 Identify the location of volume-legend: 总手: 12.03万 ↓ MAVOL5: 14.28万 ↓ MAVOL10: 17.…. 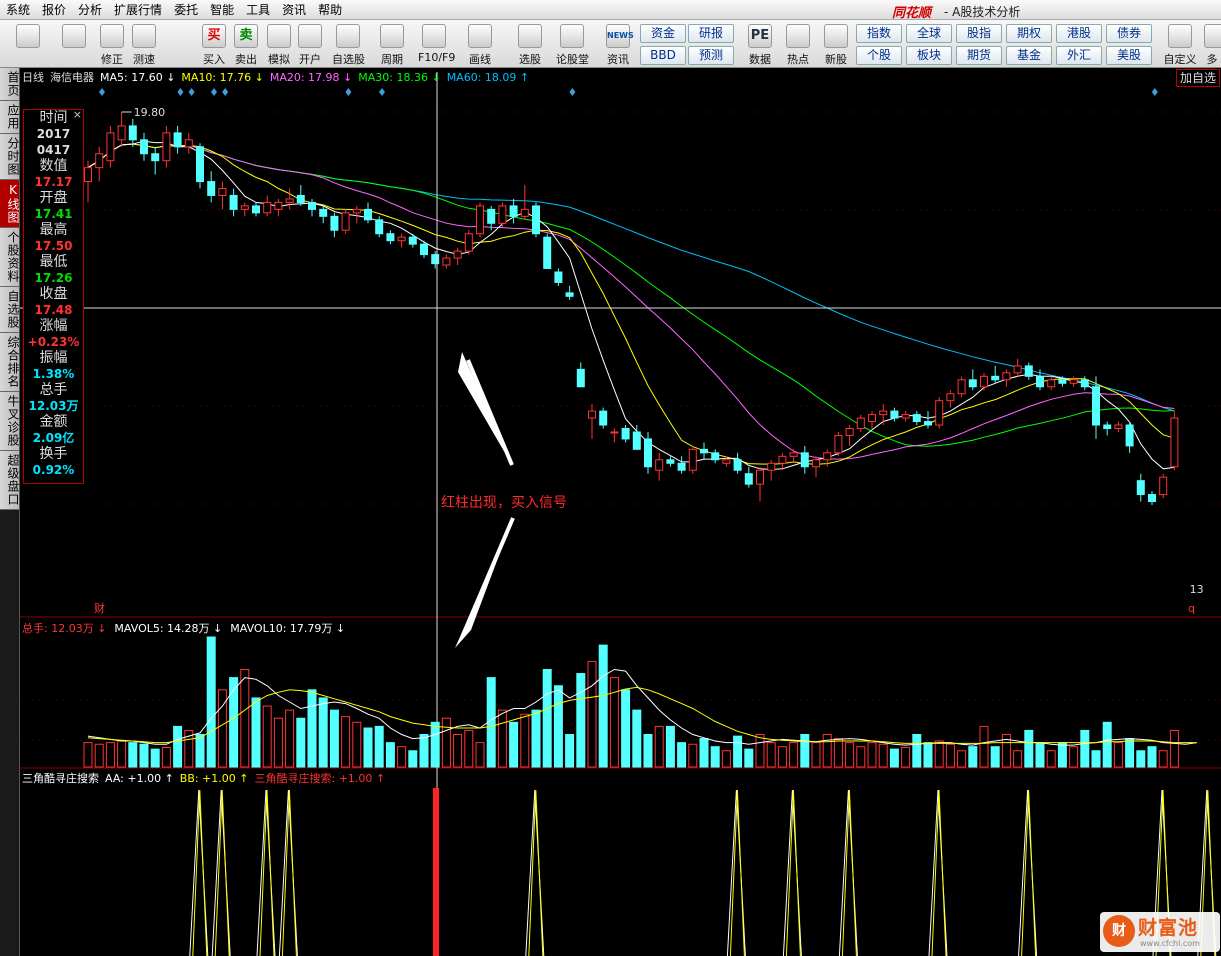
(187, 628).